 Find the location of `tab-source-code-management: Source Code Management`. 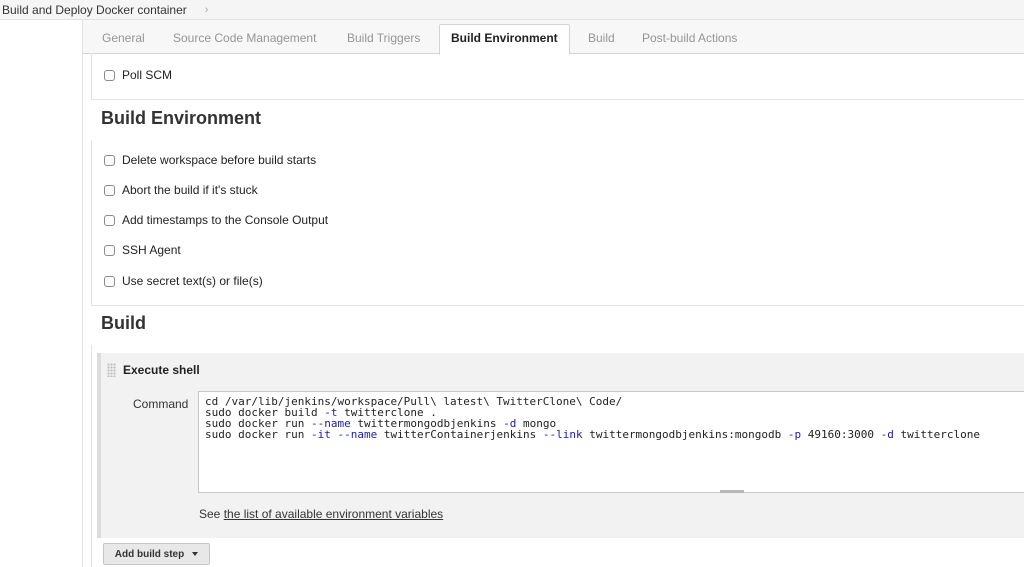

tab-source-code-management: Source Code Management is located at coordinates (244, 38).